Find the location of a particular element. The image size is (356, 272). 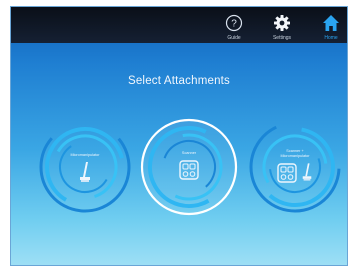

home-icon is located at coordinates (331, 23).